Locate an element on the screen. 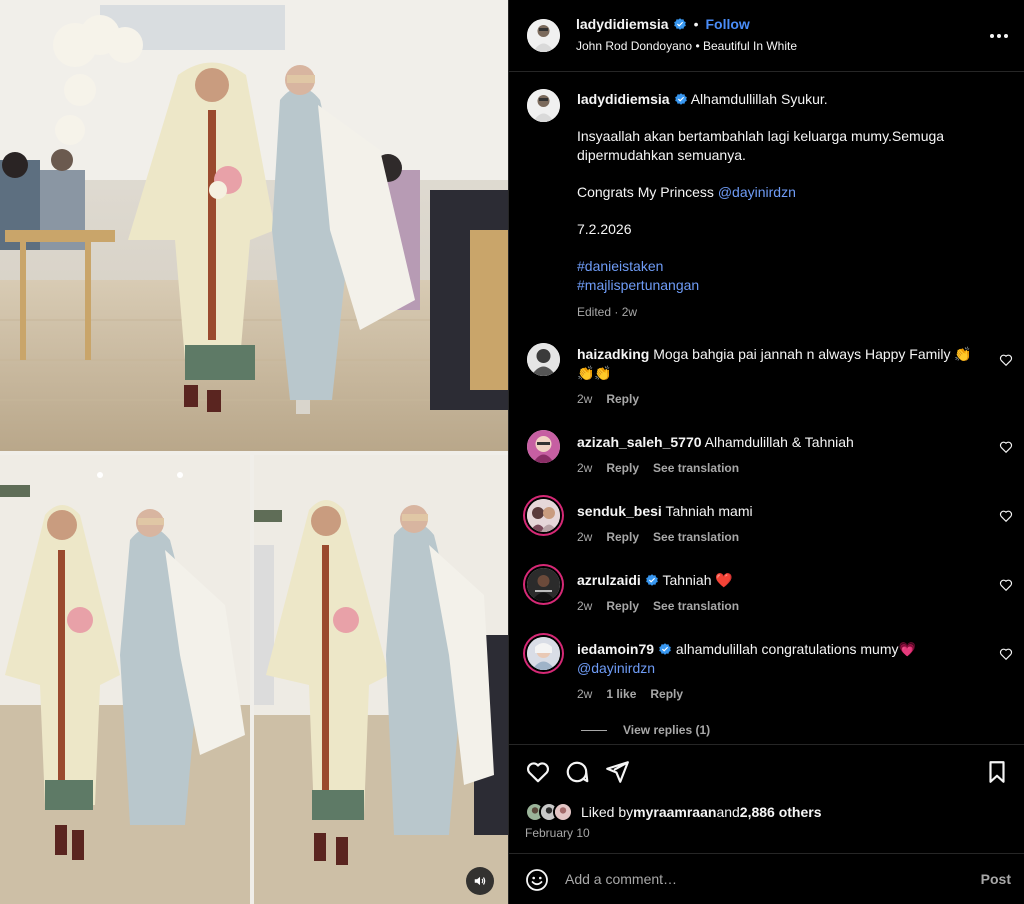 This screenshot has width=1024, height=904. author-avatar is located at coordinates (543, 35).